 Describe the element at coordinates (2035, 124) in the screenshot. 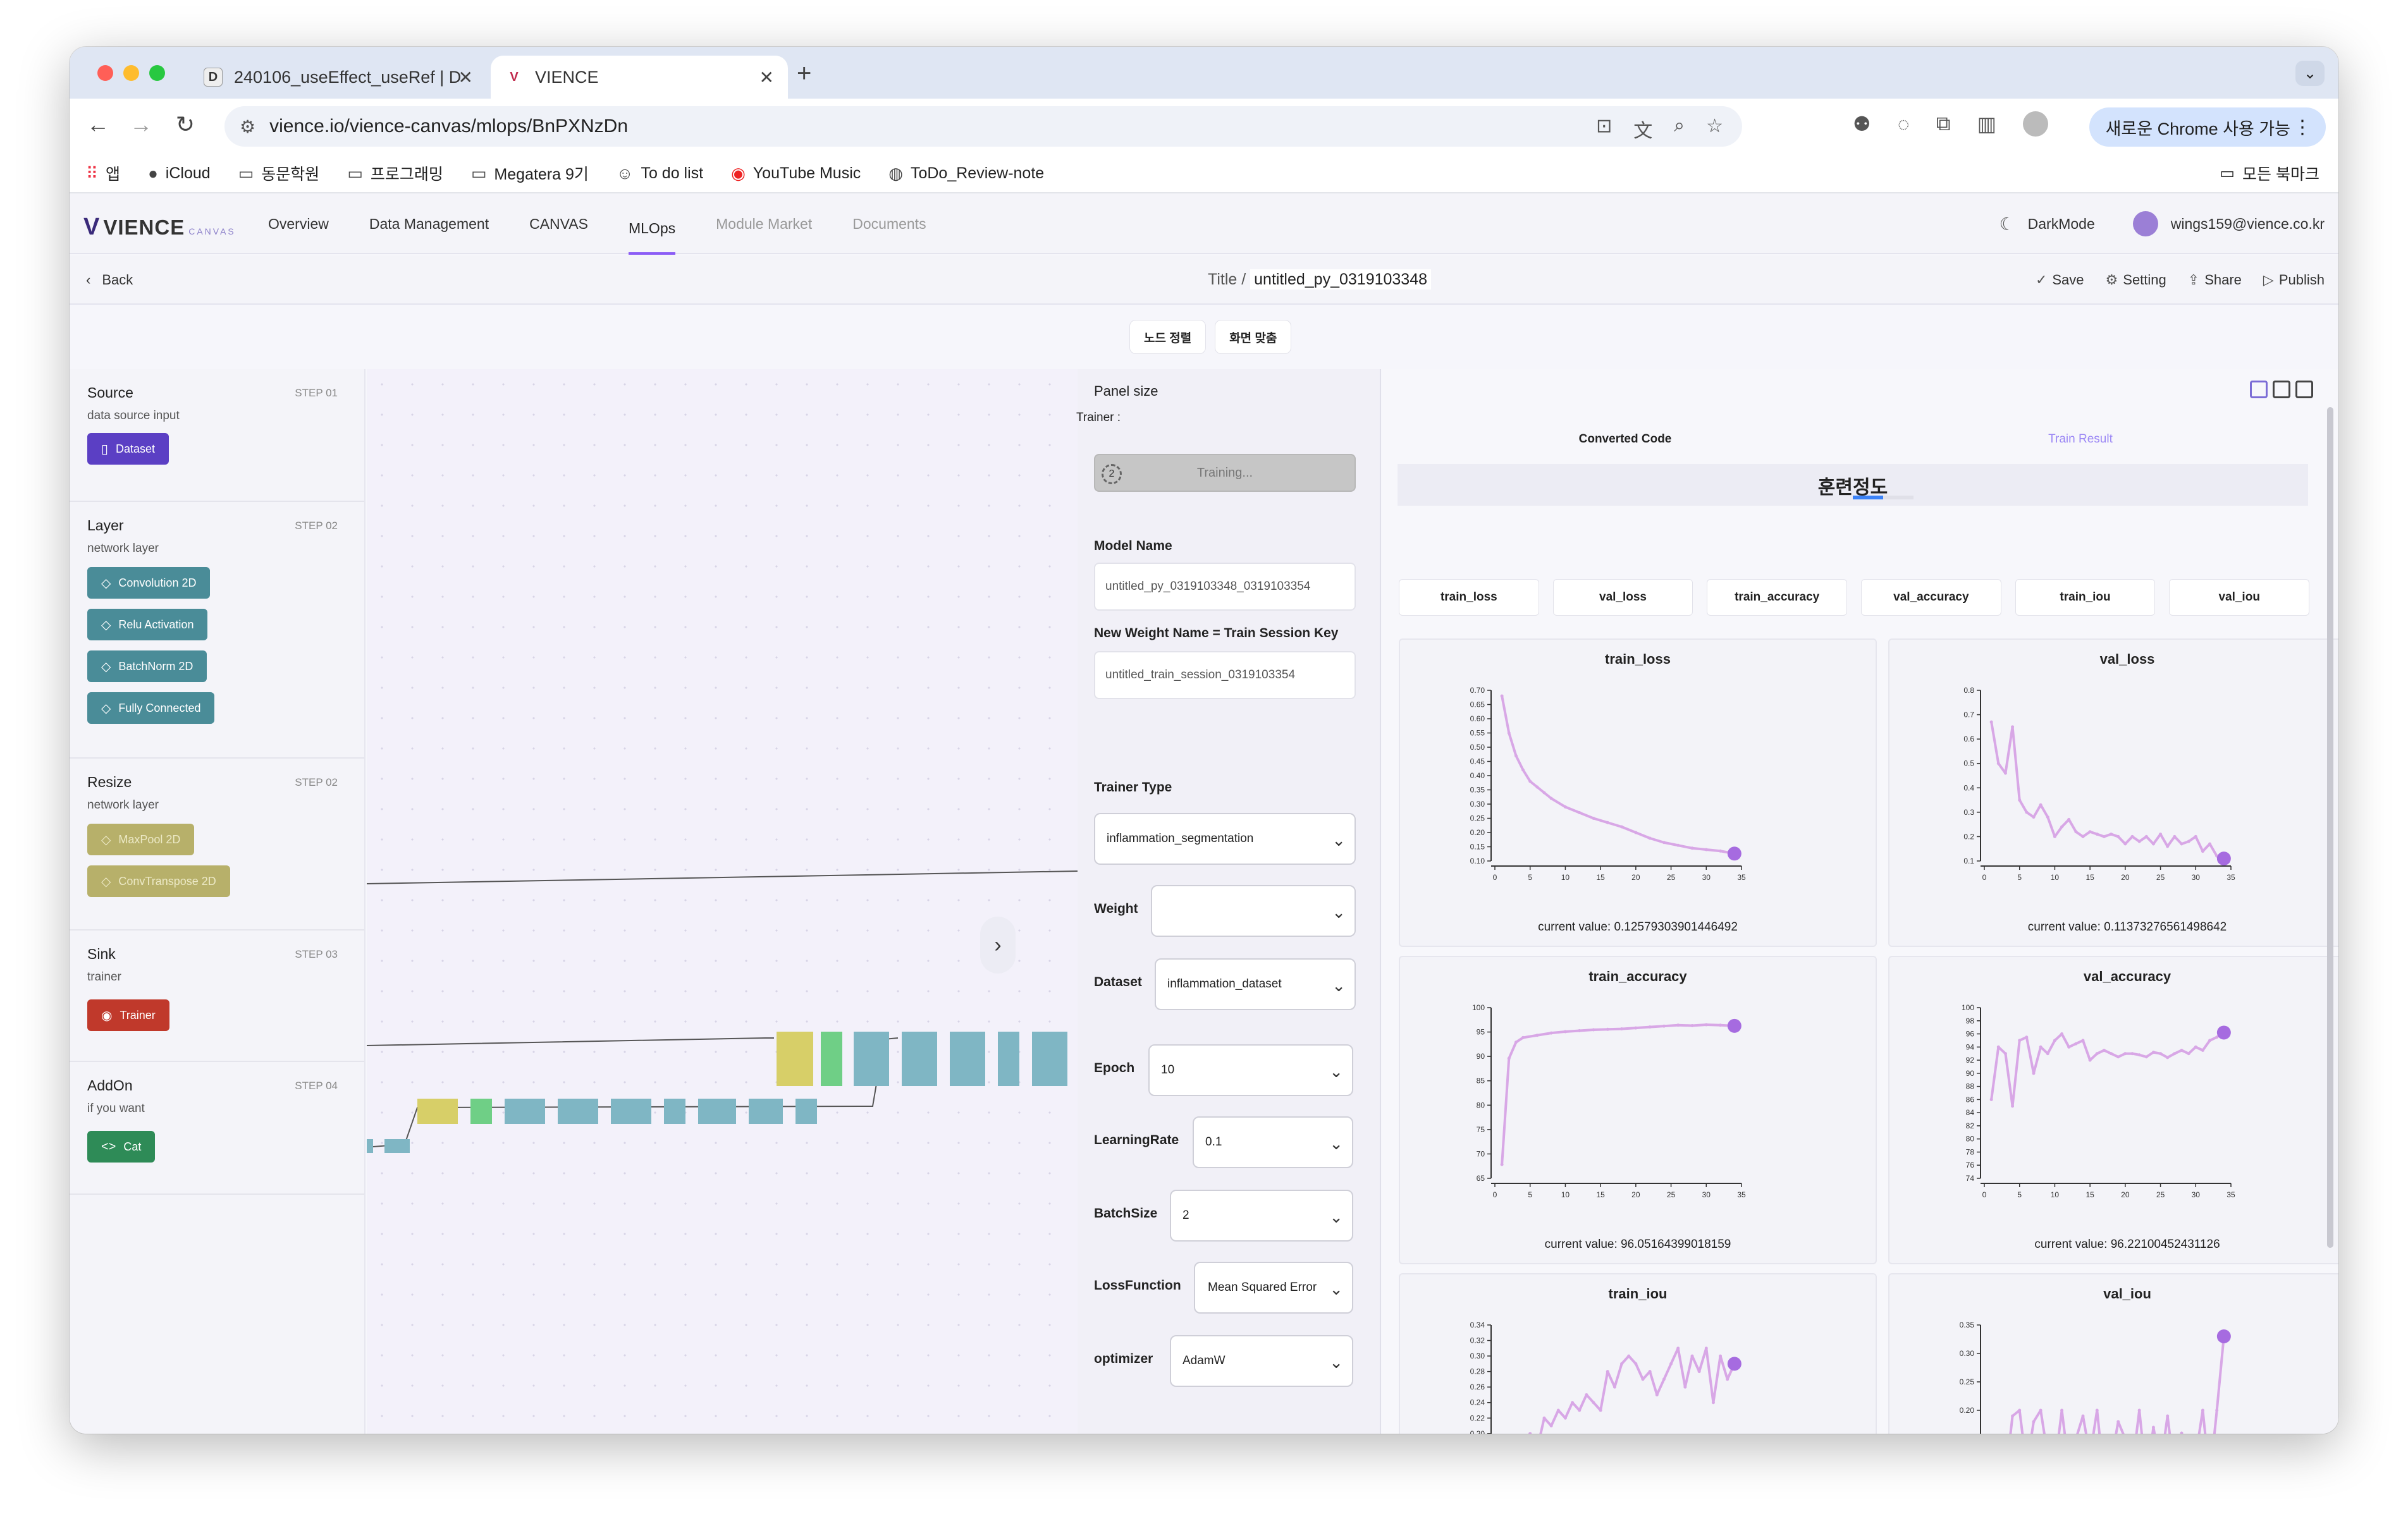

I see `profile-avatar` at that location.